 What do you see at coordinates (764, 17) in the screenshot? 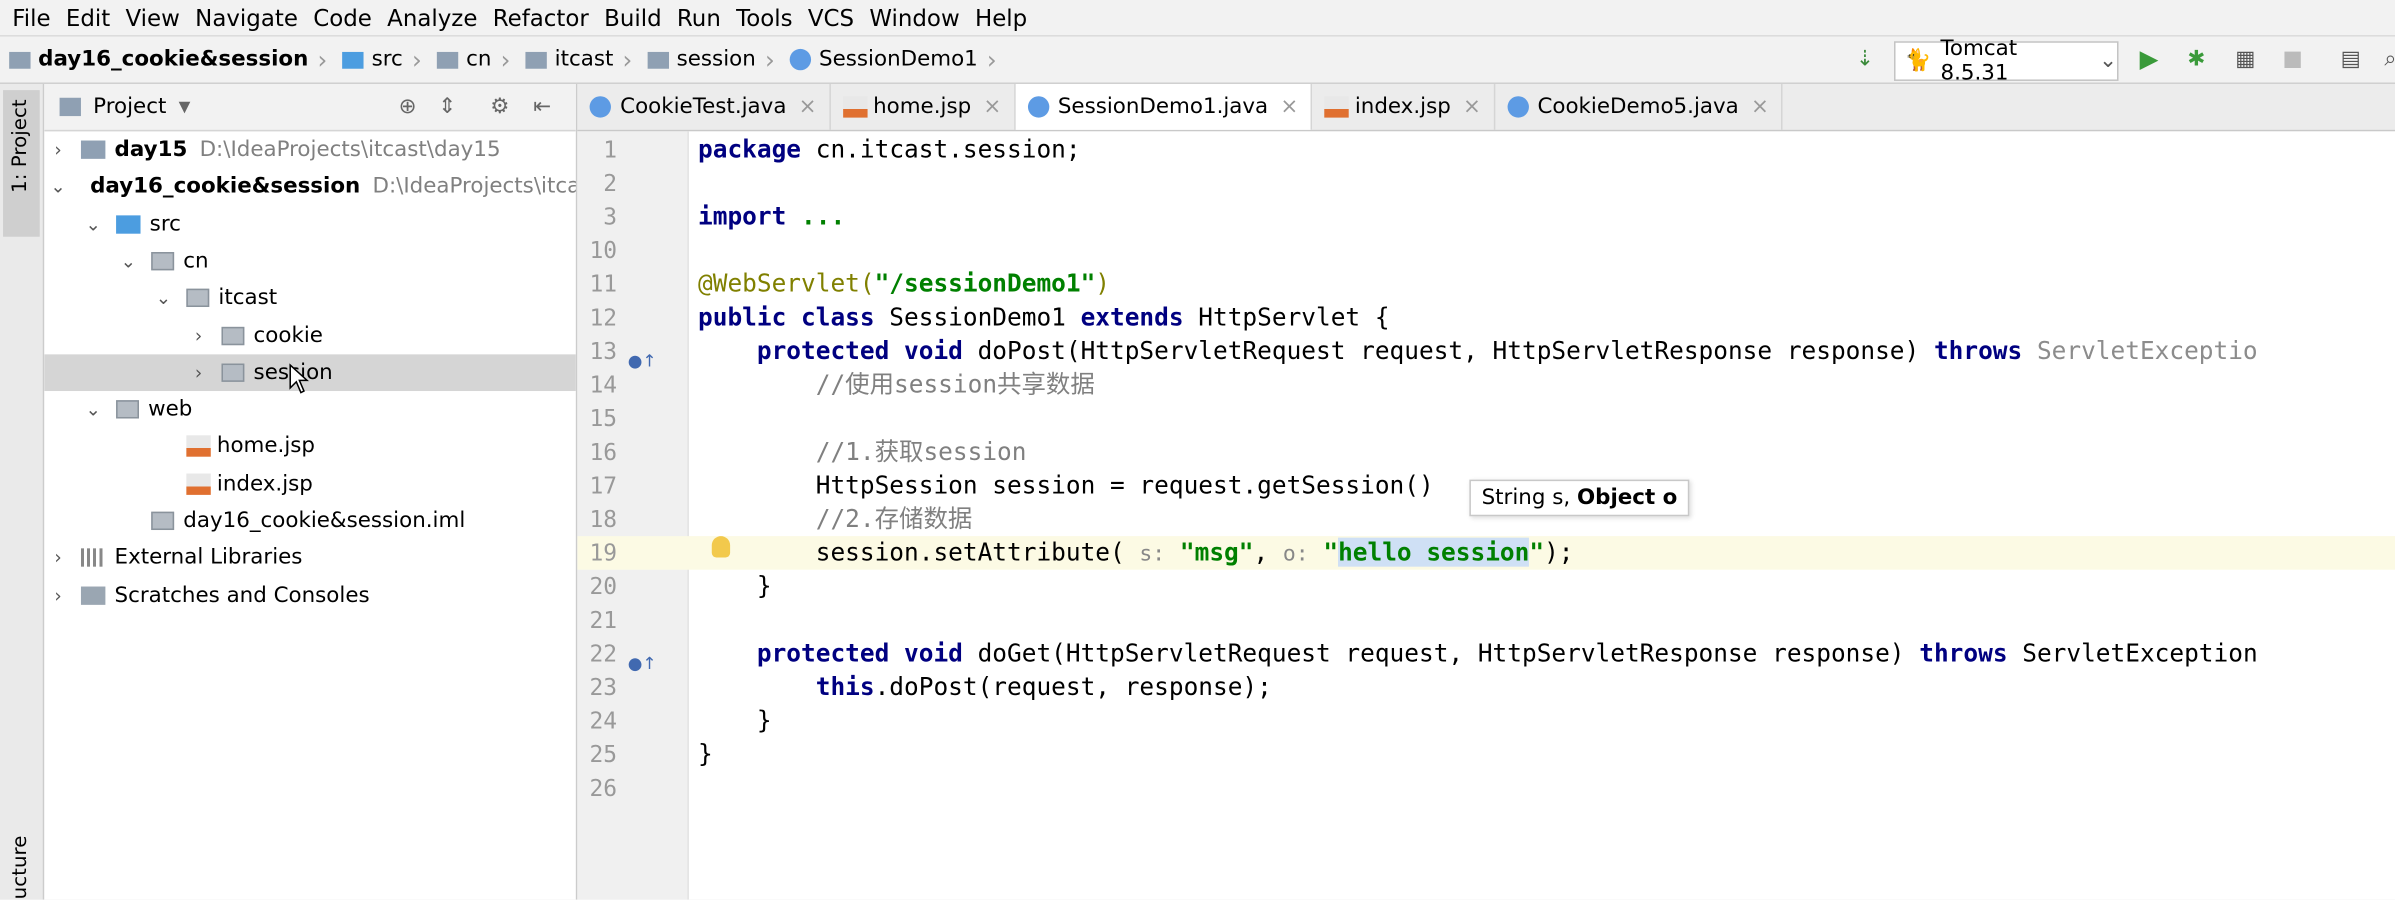
I see `menu-tools: Tools` at bounding box center [764, 17].